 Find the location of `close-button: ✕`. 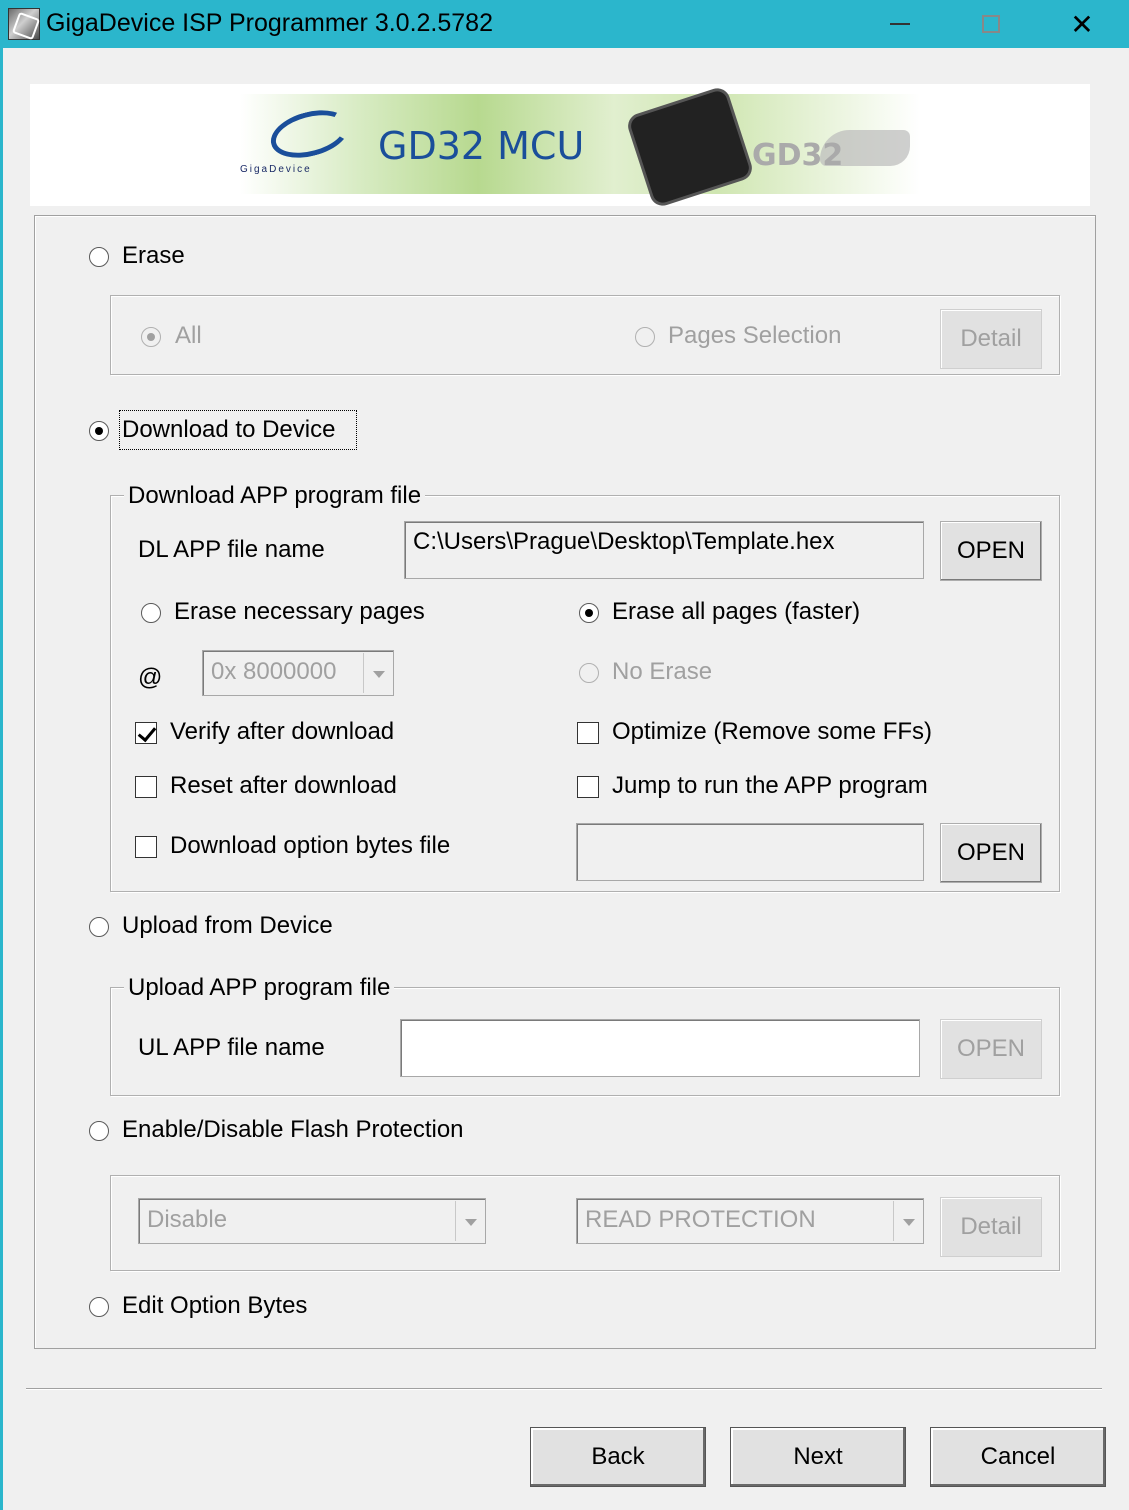

close-button: ✕ is located at coordinates (1082, 24).